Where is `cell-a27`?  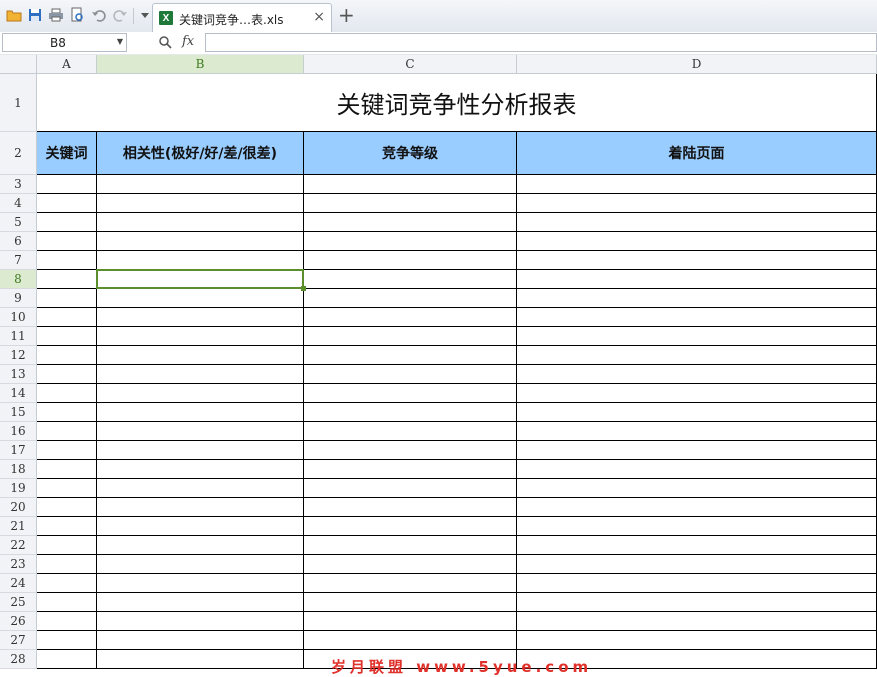 cell-a27 is located at coordinates (67, 640).